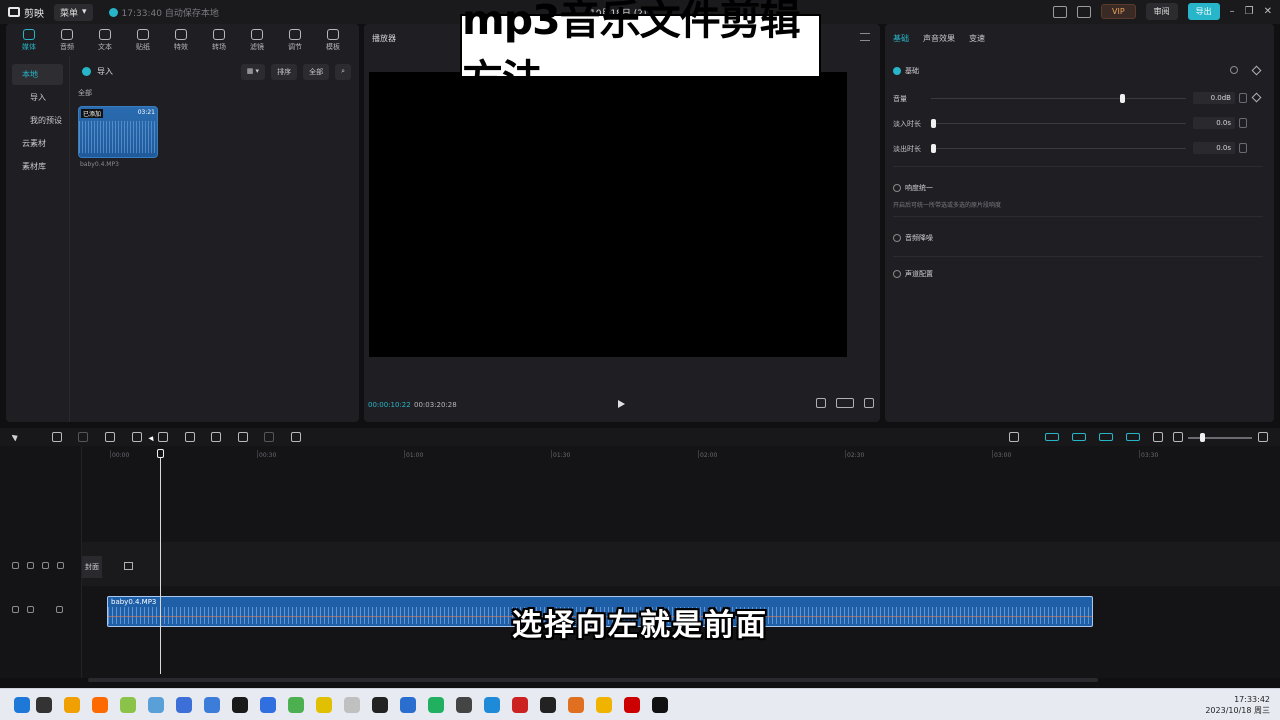 The height and width of the screenshot is (720, 1280). Describe the element at coordinates (333, 40) in the screenshot. I see `tab-template: 模板` at that location.